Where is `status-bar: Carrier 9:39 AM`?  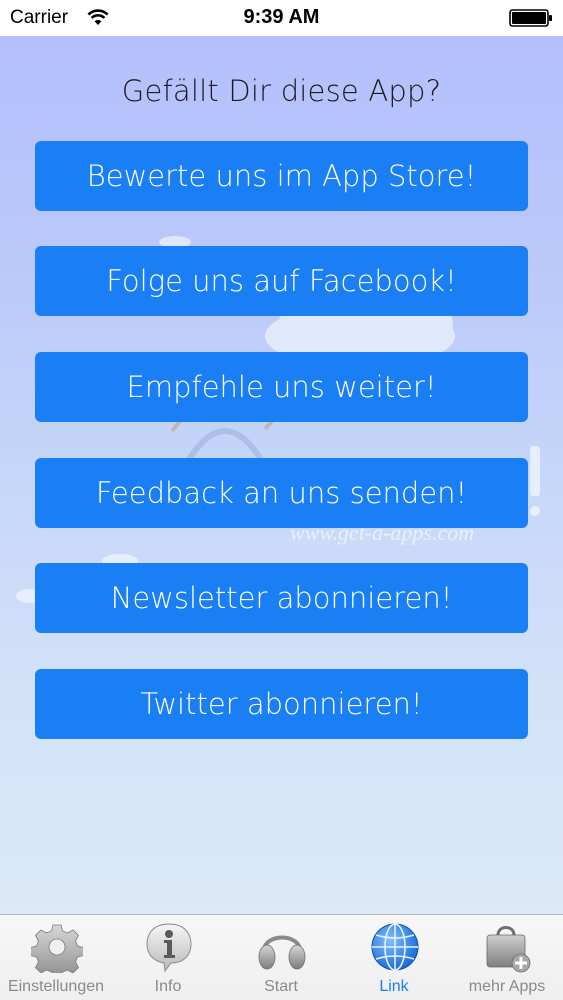 status-bar: Carrier 9:39 AM is located at coordinates (281, 18).